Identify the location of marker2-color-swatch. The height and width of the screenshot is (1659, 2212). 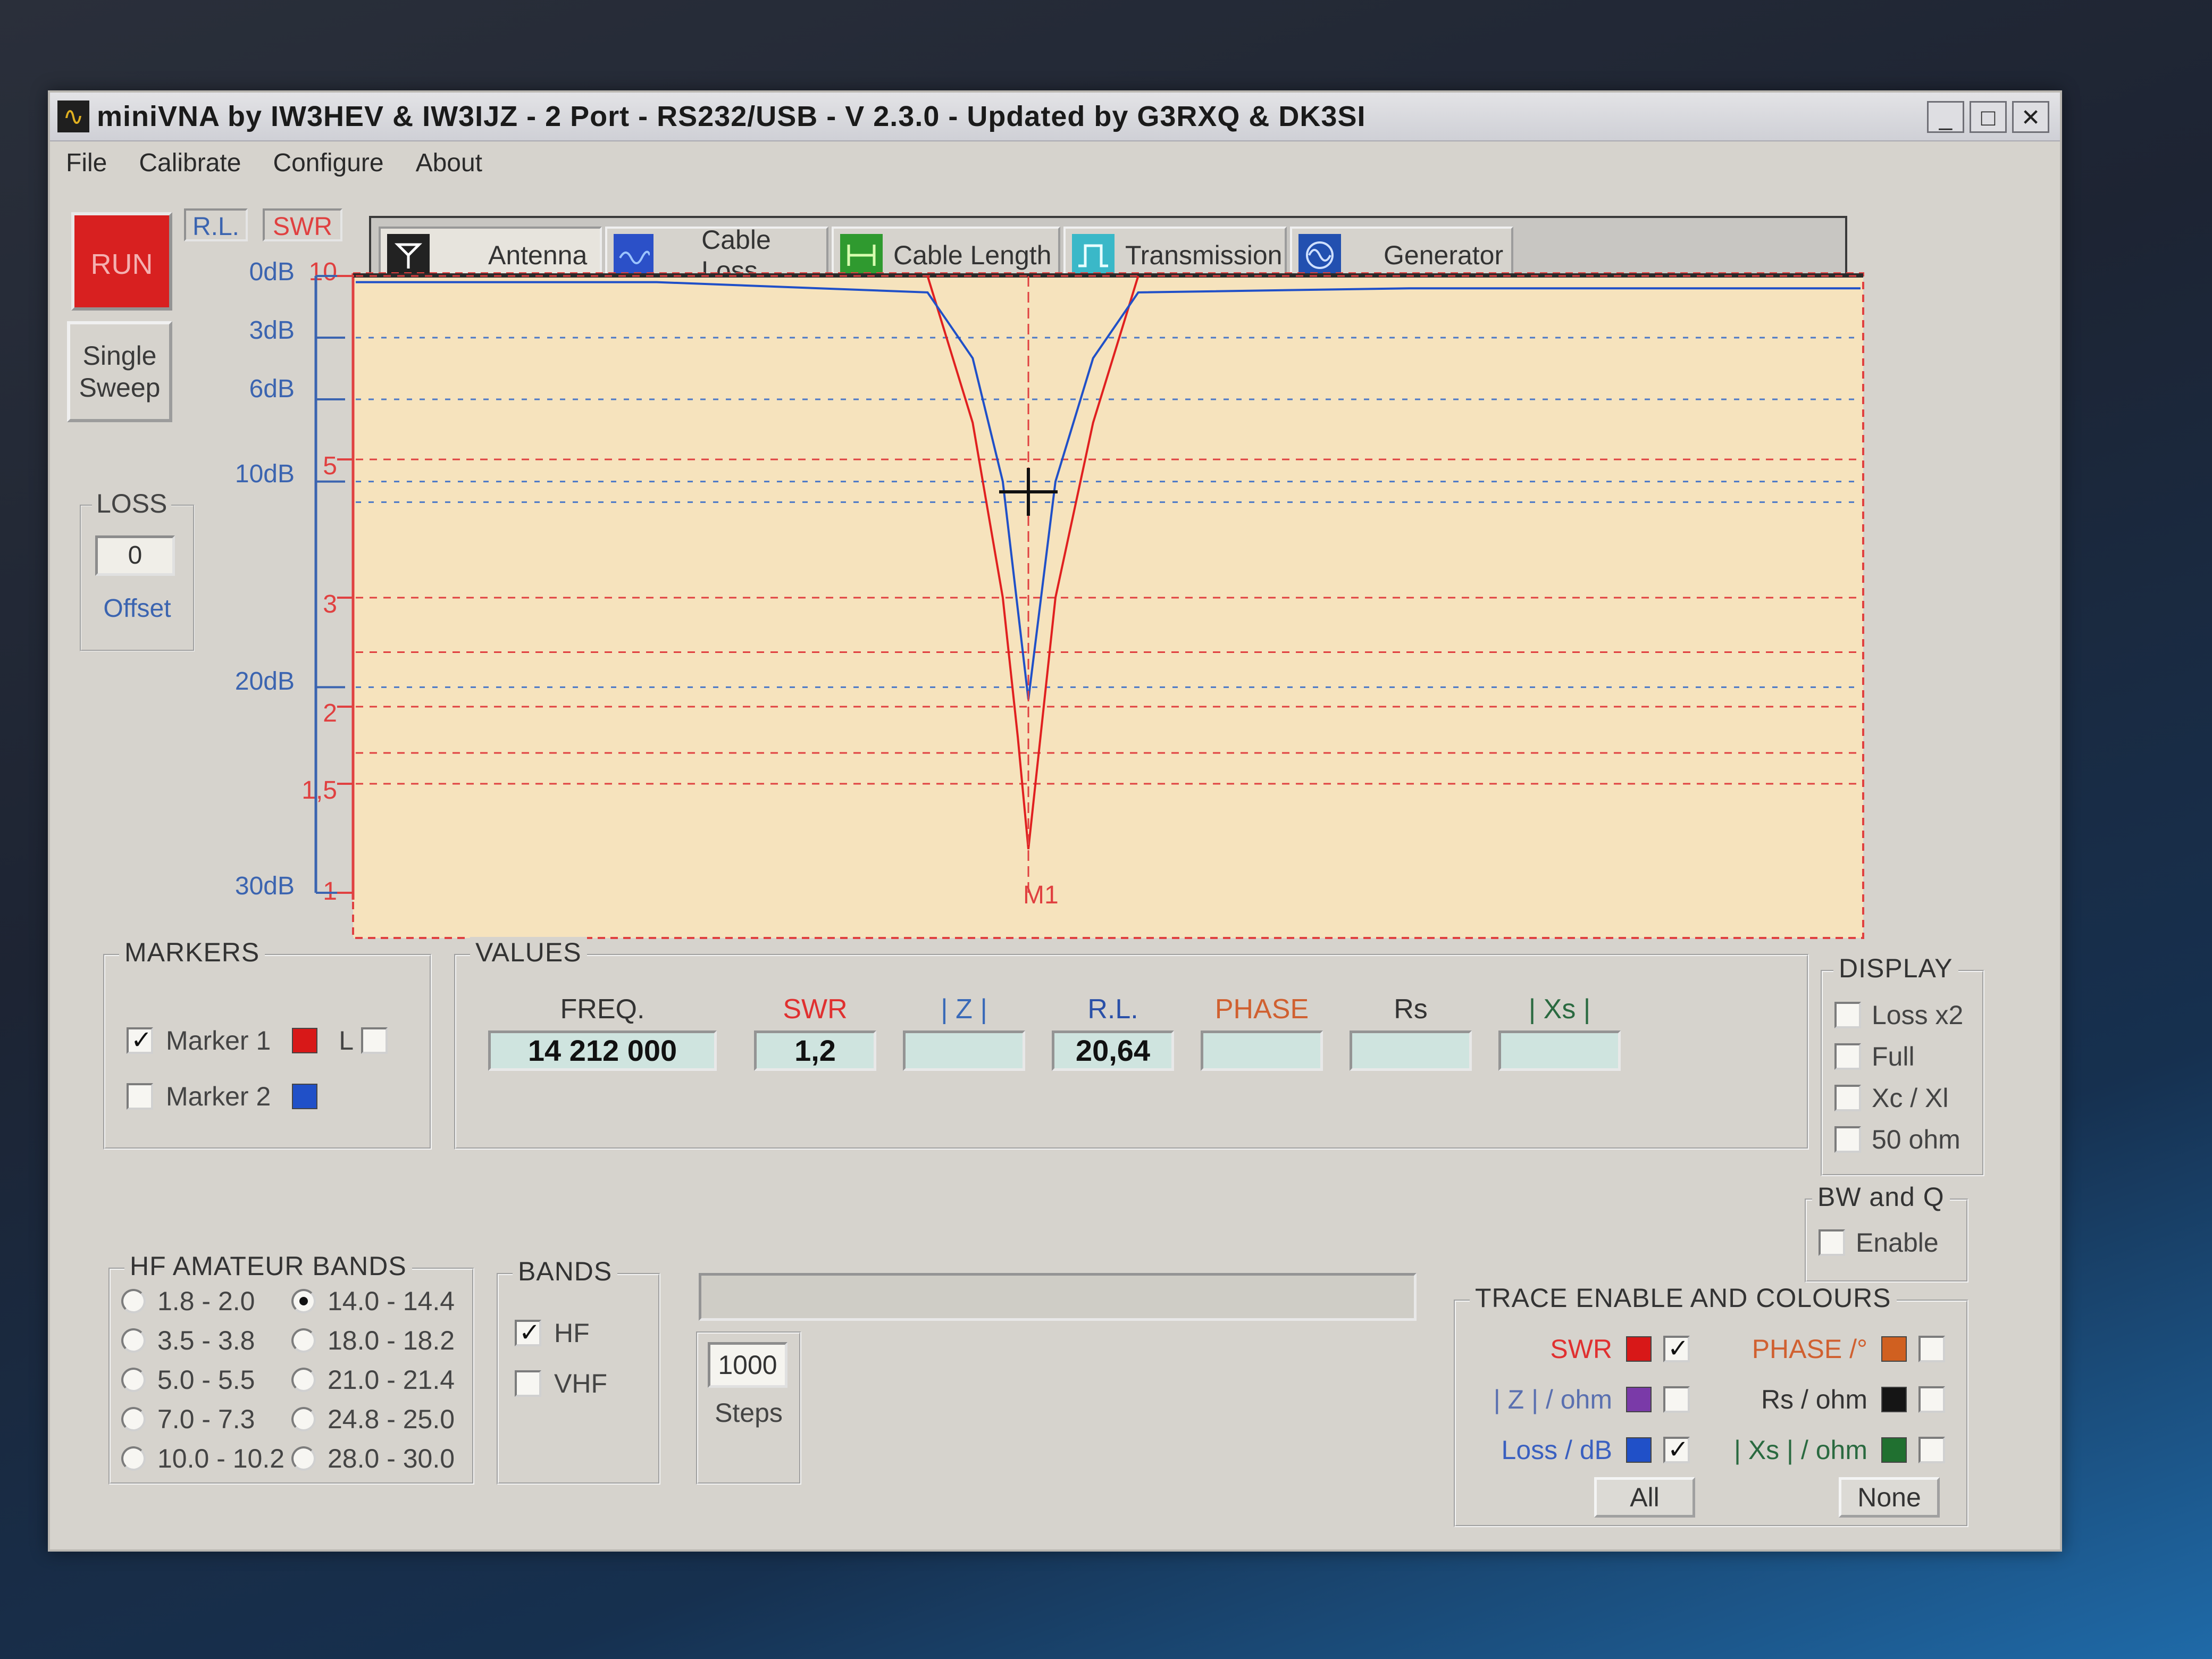
(305, 1096).